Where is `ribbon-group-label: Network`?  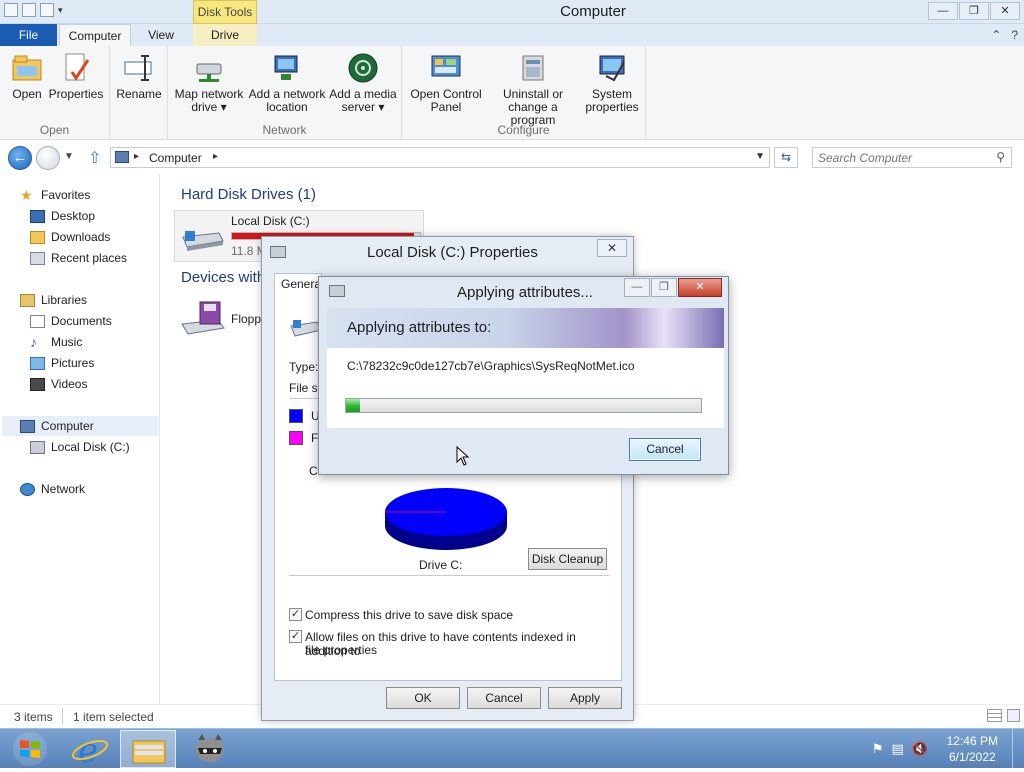 ribbon-group-label: Network is located at coordinates (284, 130).